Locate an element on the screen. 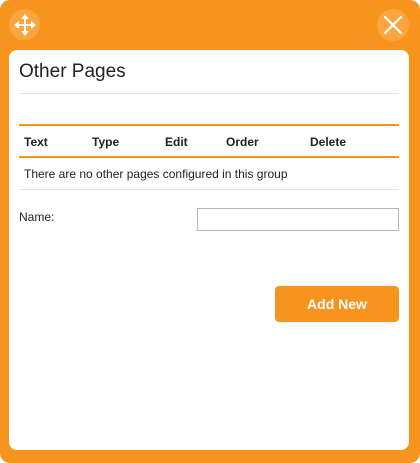 This screenshot has width=420, height=463. column-header-edit: Edit is located at coordinates (176, 142).